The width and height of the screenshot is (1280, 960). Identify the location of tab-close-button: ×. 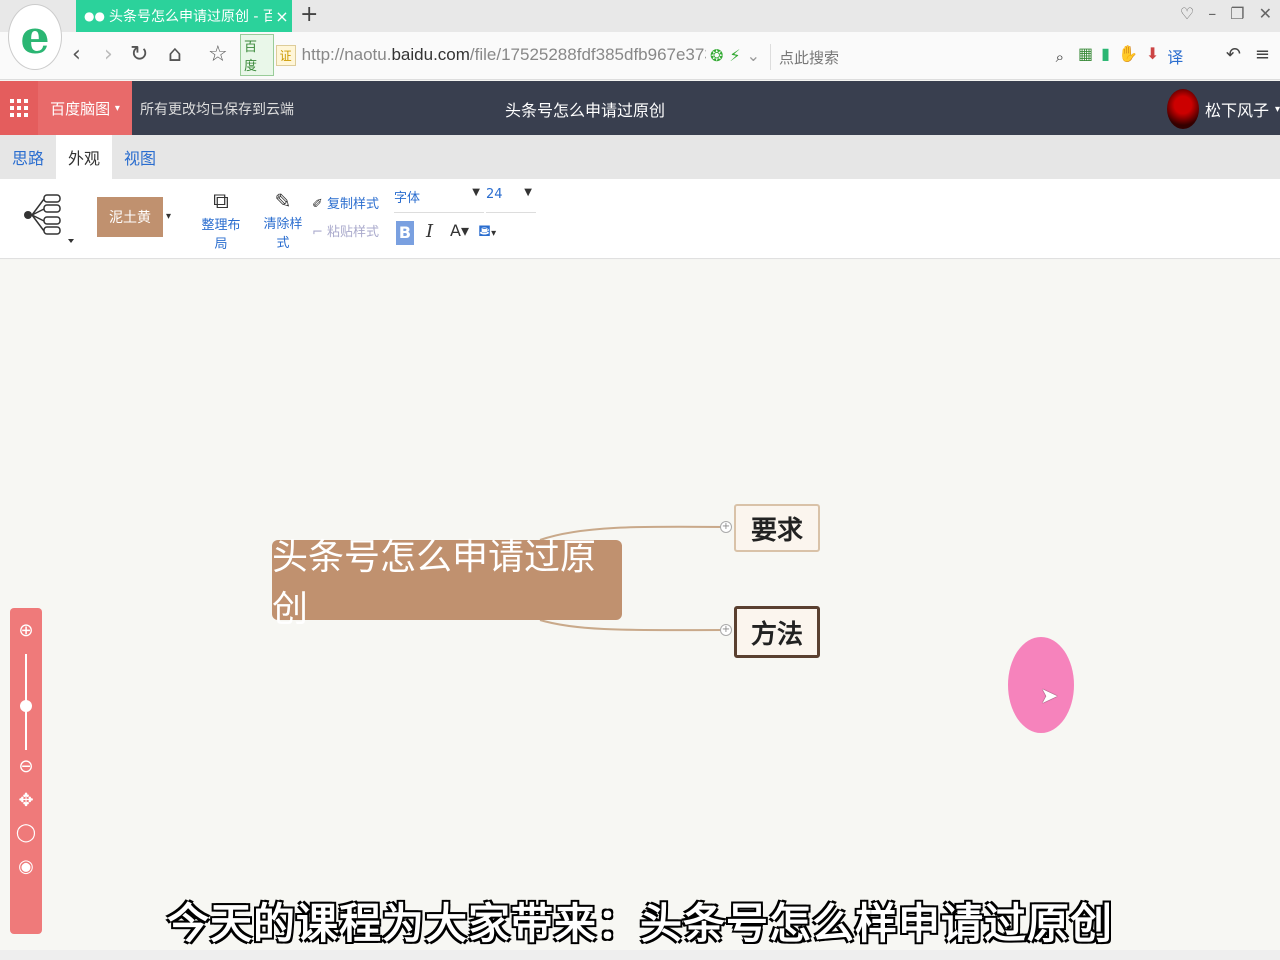
(282, 16).